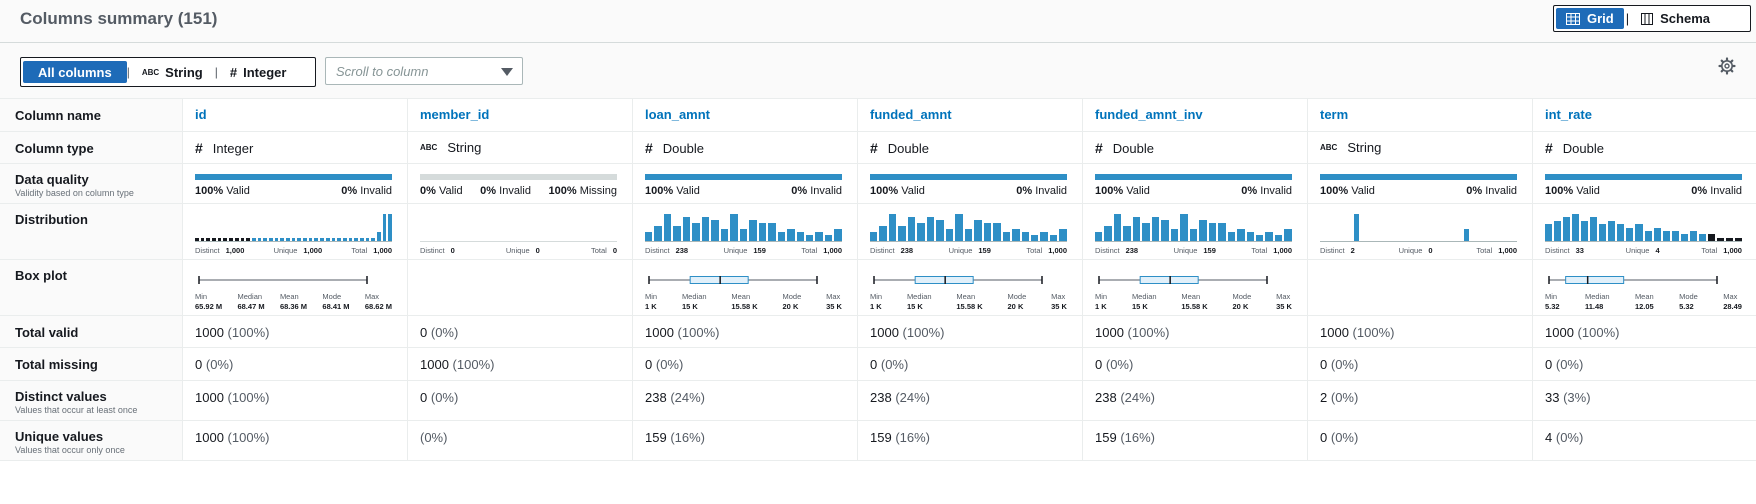 This screenshot has width=1756, height=504. I want to click on grid-view-button: Grid, so click(1590, 18).